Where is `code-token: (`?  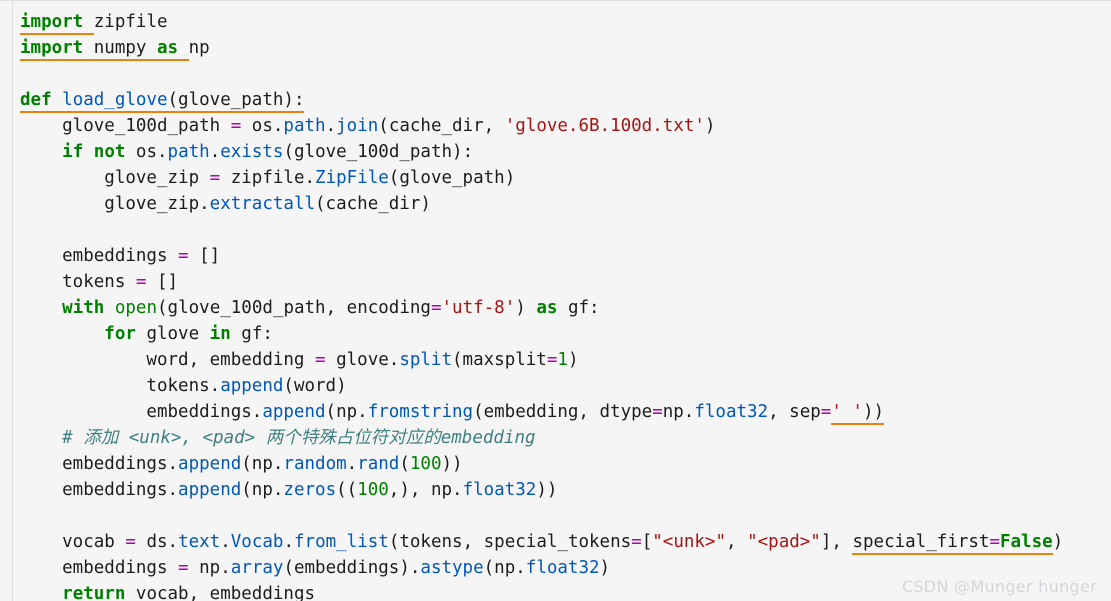
code-token: ( is located at coordinates (404, 464).